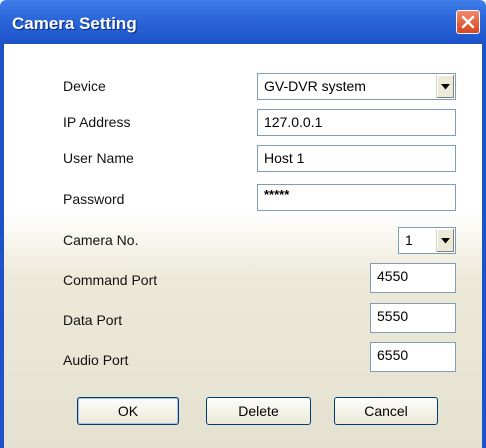  I want to click on device-select: GV-DVR system, so click(356, 86).